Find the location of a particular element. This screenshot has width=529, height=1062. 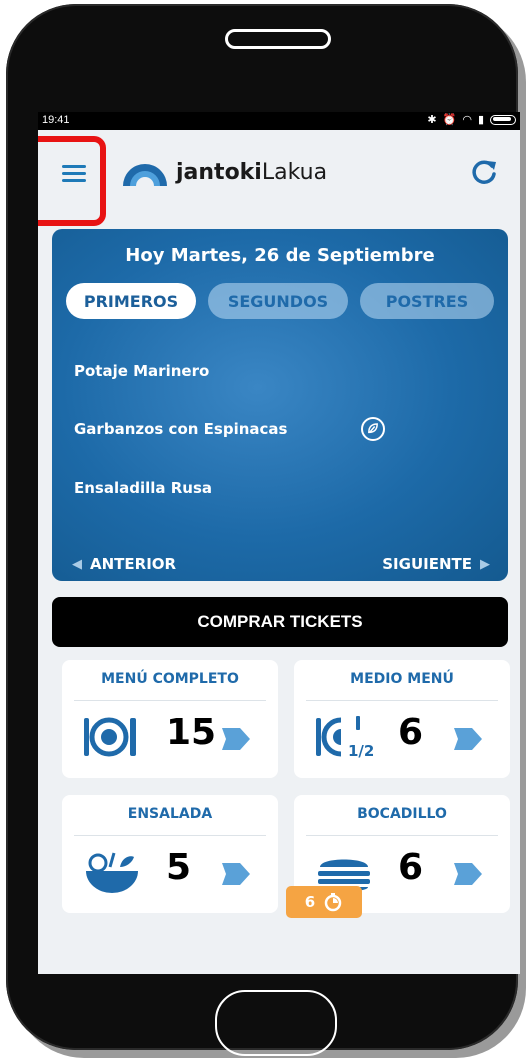

timer-icon is located at coordinates (333, 902).